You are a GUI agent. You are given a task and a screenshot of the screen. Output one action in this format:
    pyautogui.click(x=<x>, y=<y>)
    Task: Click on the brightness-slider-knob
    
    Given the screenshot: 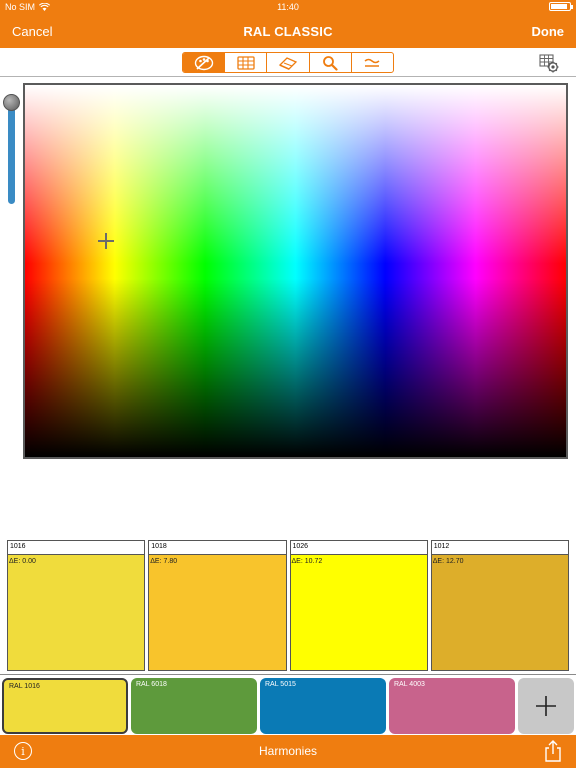 What is the action you would take?
    pyautogui.click(x=11, y=102)
    